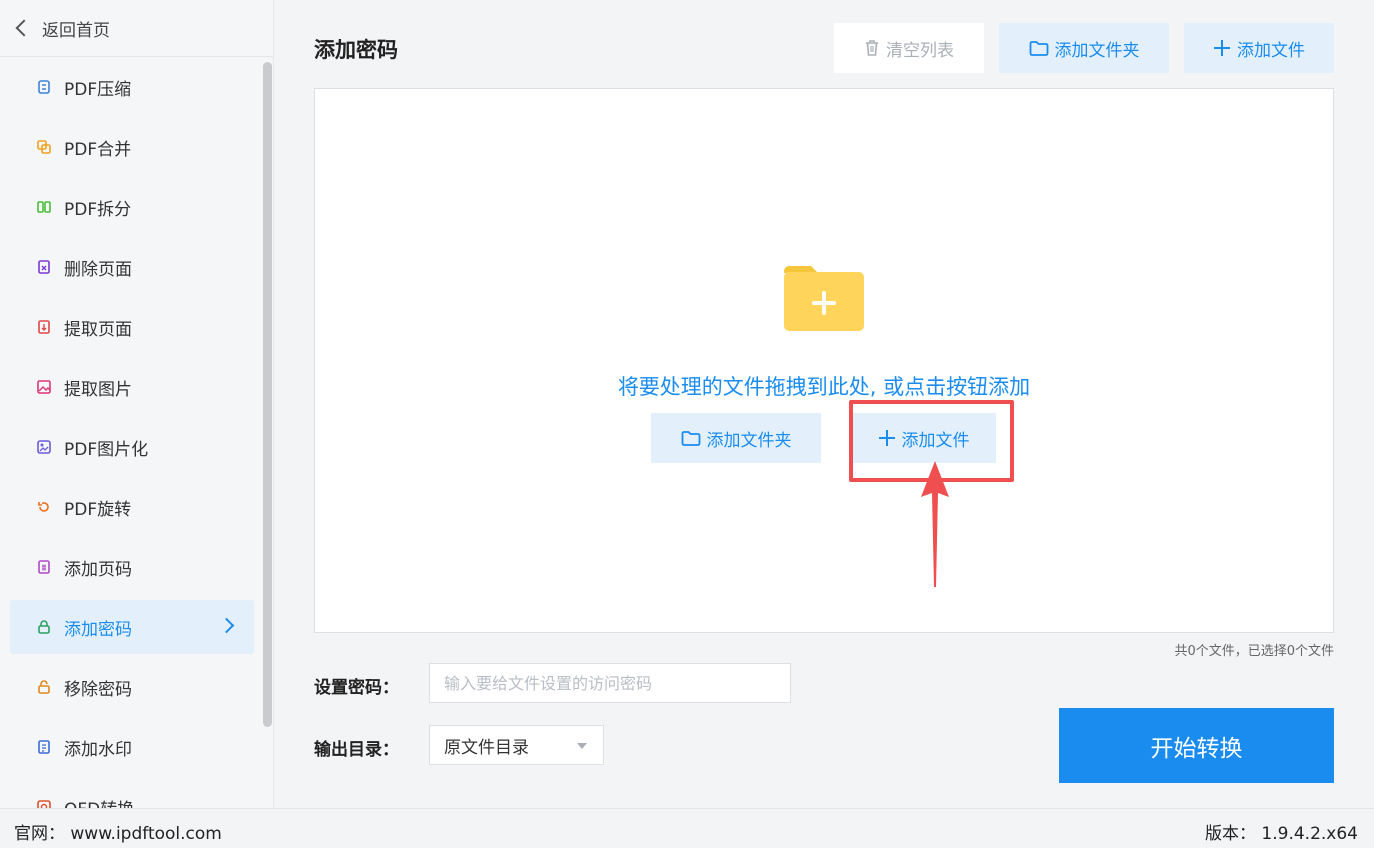  I want to click on back-home-link: 返回首页, so click(136, 28).